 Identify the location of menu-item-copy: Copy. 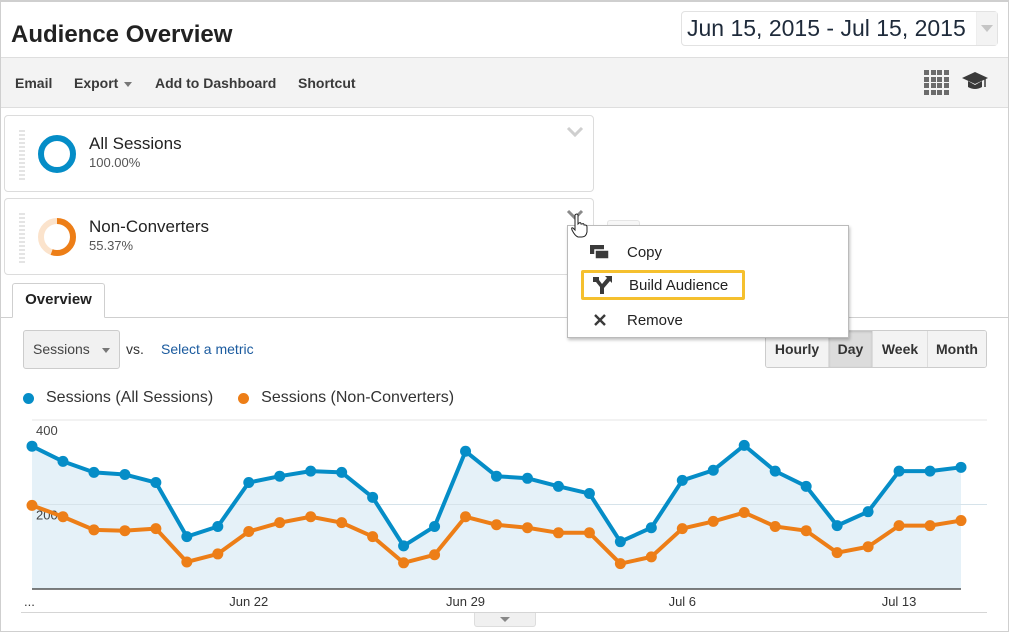
(663, 252).